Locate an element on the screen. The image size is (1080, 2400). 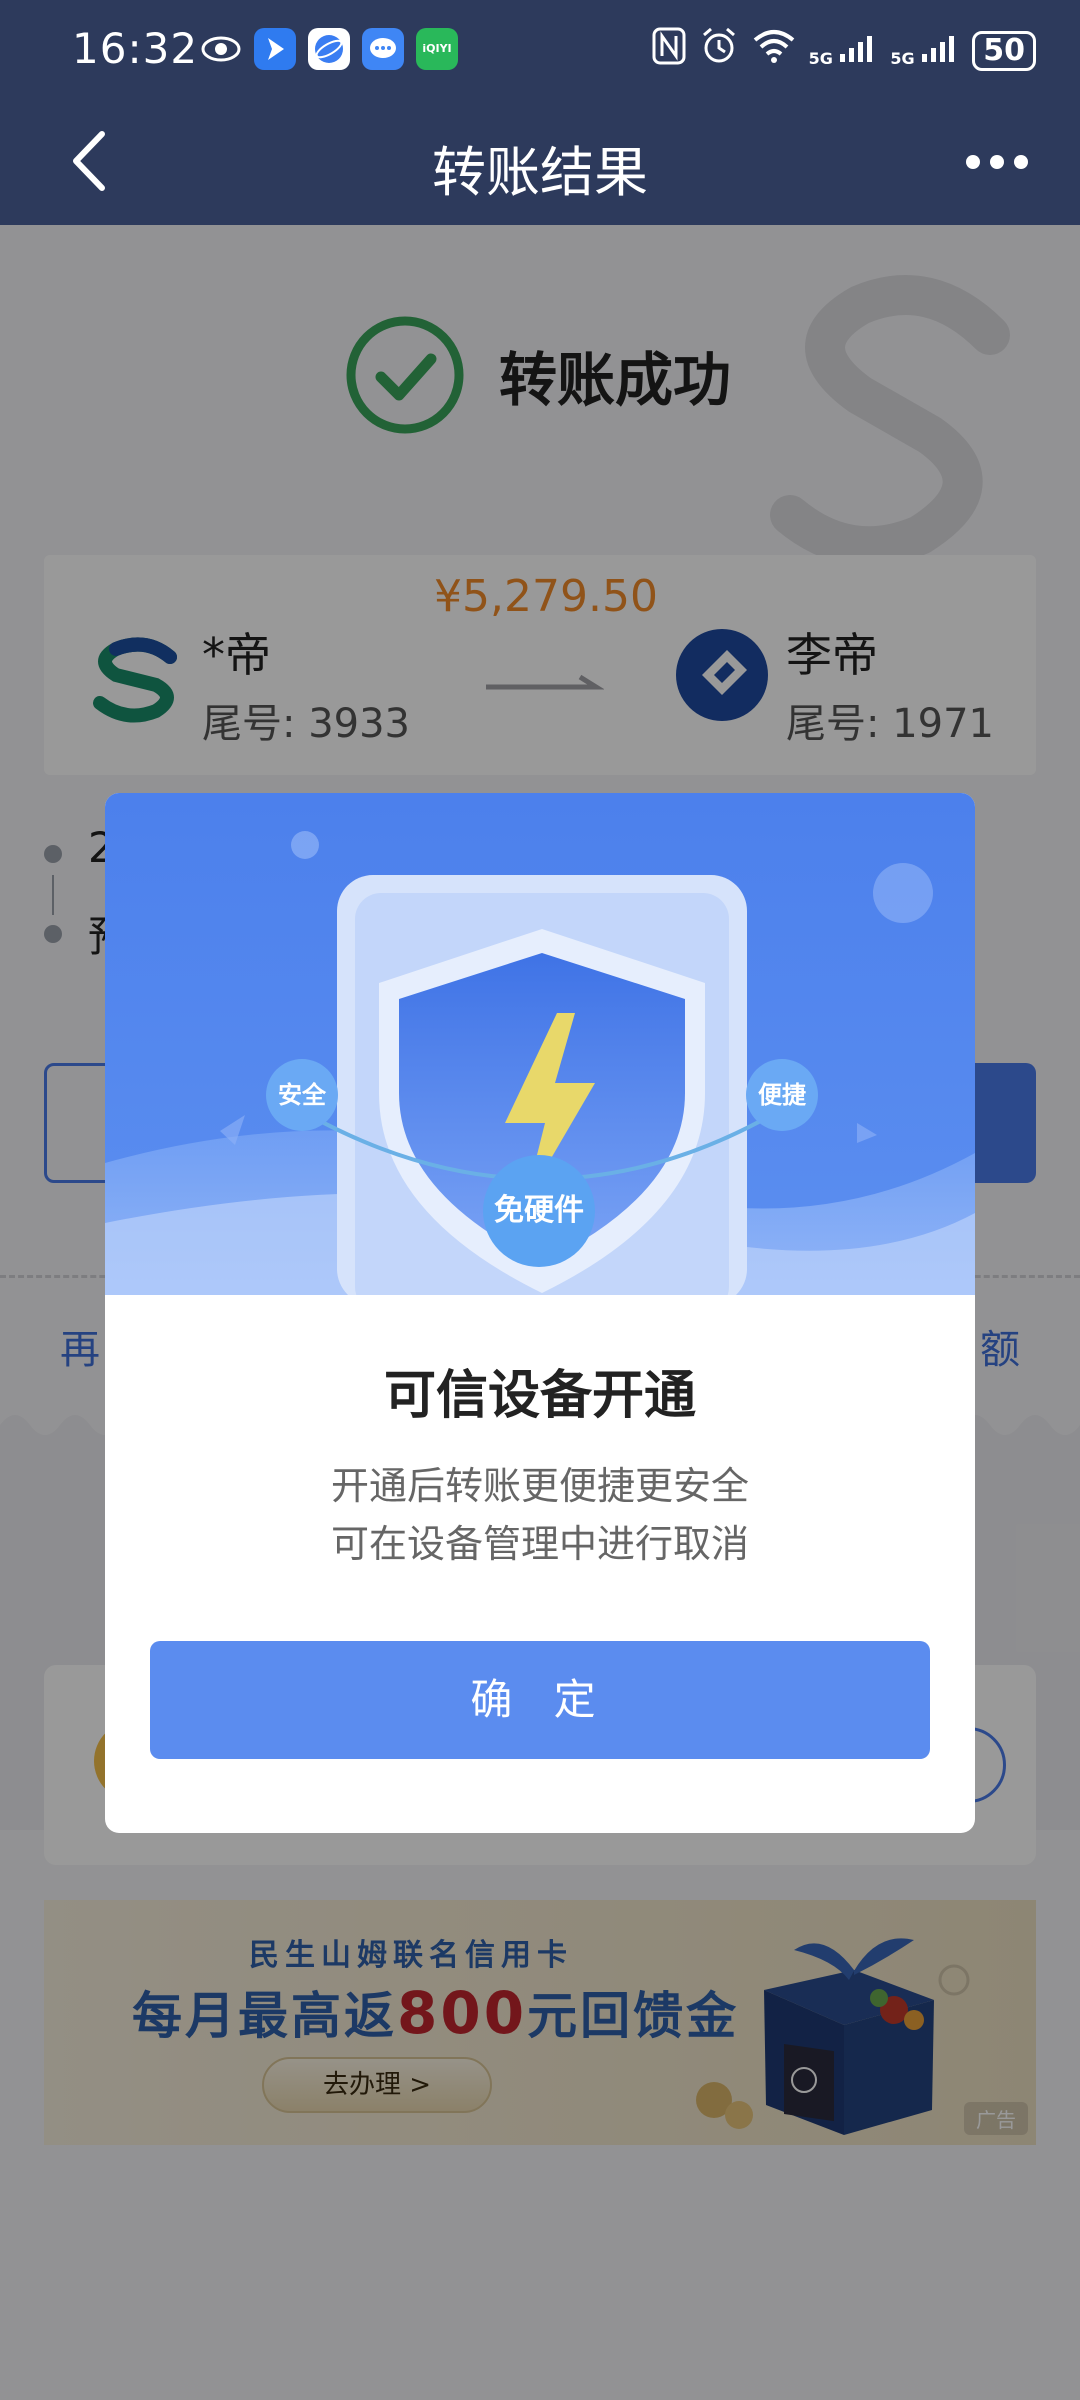
signal-5g-1: 5G is located at coordinates (844, 51).